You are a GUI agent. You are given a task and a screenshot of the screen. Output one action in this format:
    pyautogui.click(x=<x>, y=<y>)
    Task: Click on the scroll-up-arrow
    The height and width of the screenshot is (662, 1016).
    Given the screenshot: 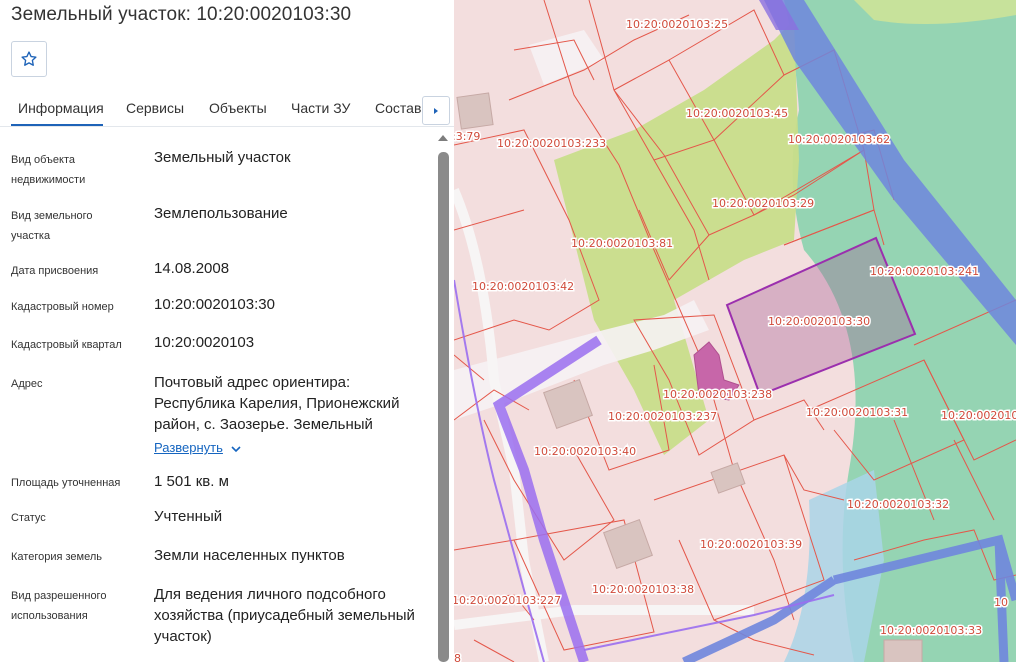 What is the action you would take?
    pyautogui.click(x=443, y=138)
    